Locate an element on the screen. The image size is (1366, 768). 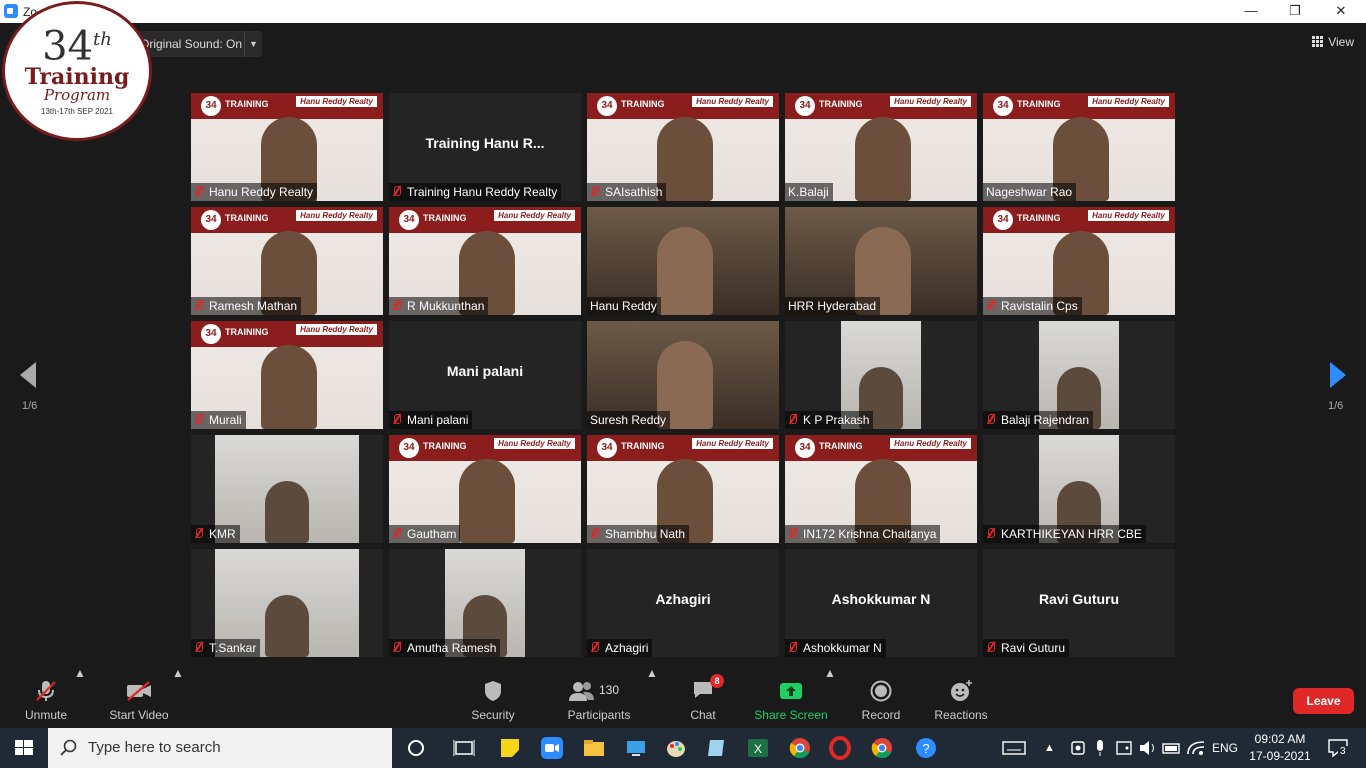
participant-tile: Suresh Reddy is located at coordinates (683, 375).